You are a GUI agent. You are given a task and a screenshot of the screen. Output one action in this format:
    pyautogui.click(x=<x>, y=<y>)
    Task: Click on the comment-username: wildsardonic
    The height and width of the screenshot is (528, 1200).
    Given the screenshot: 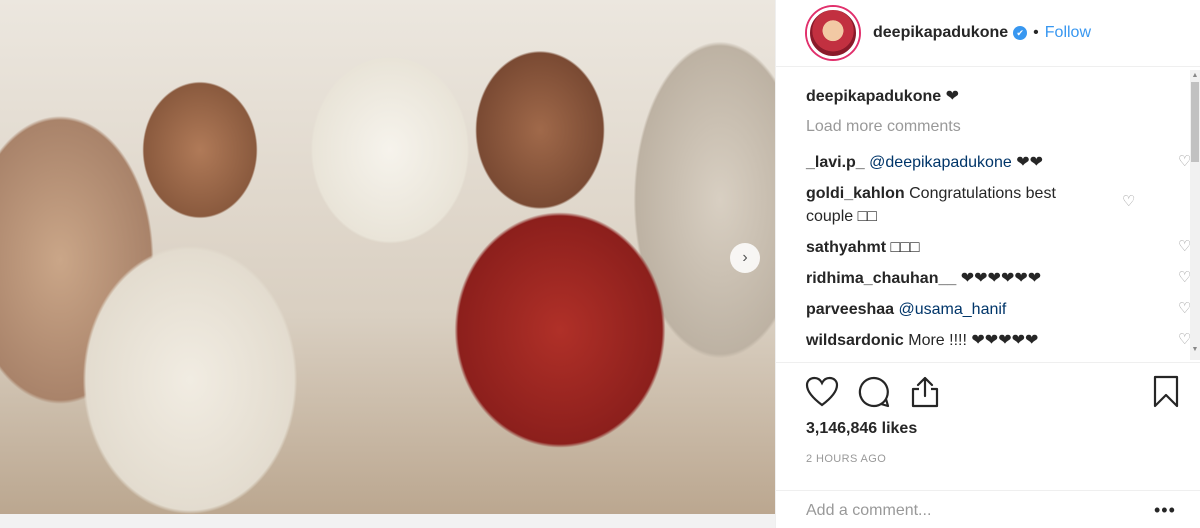 What is the action you would take?
    pyautogui.click(x=855, y=340)
    